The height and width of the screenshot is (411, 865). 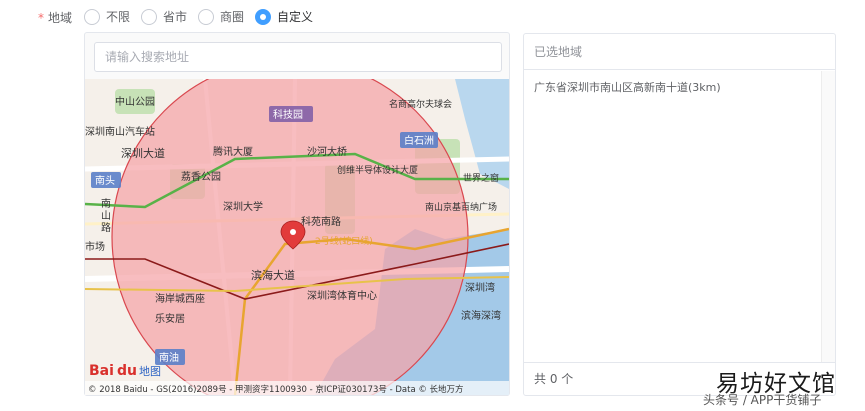 What do you see at coordinates (106, 216) in the screenshot?
I see `road-label: 山` at bounding box center [106, 216].